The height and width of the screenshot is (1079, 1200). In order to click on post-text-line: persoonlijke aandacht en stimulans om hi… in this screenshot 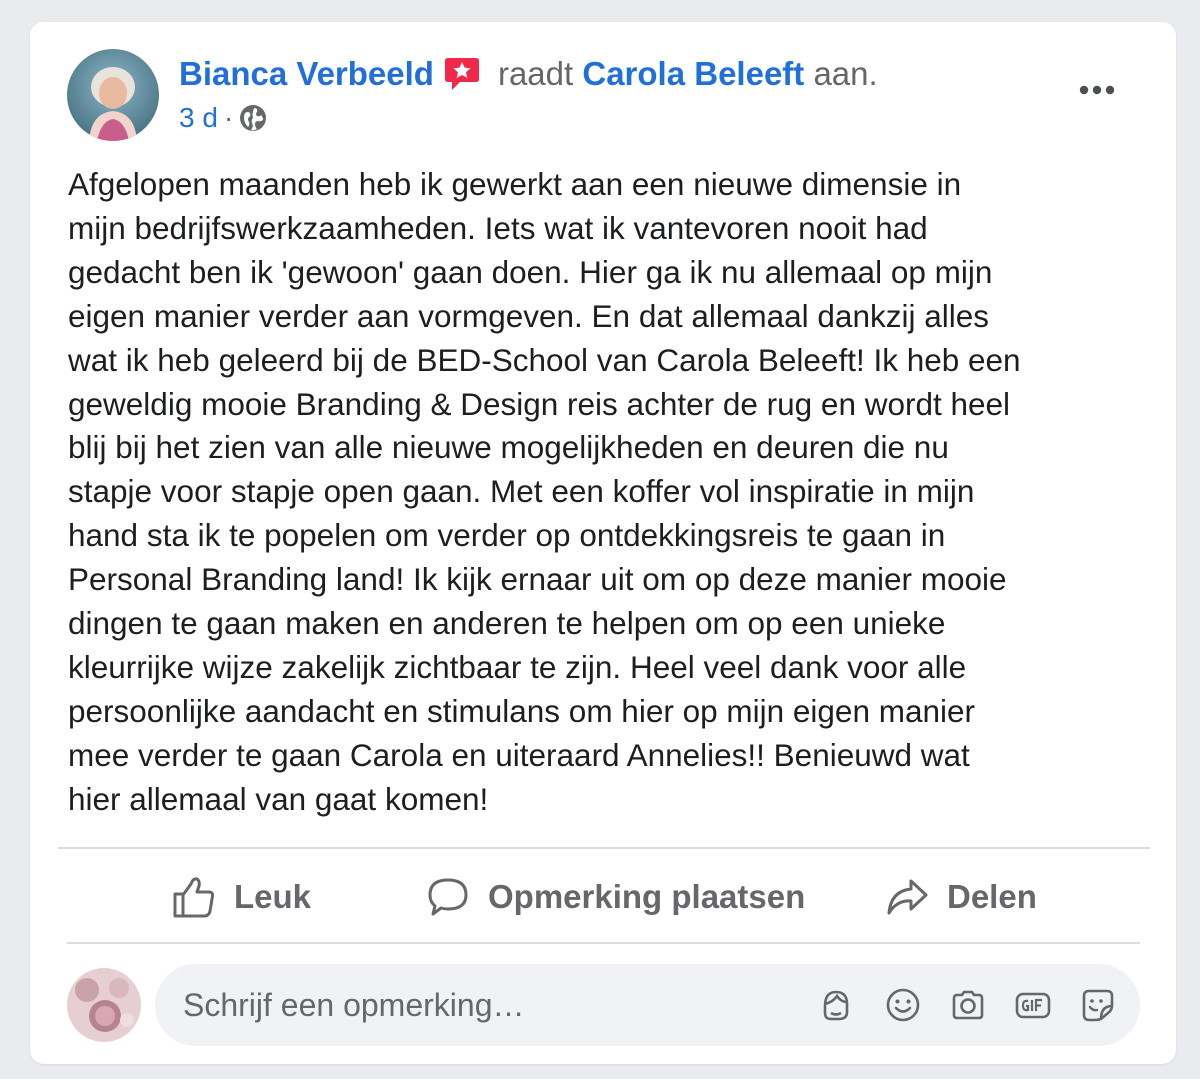, I will do `click(521, 710)`.